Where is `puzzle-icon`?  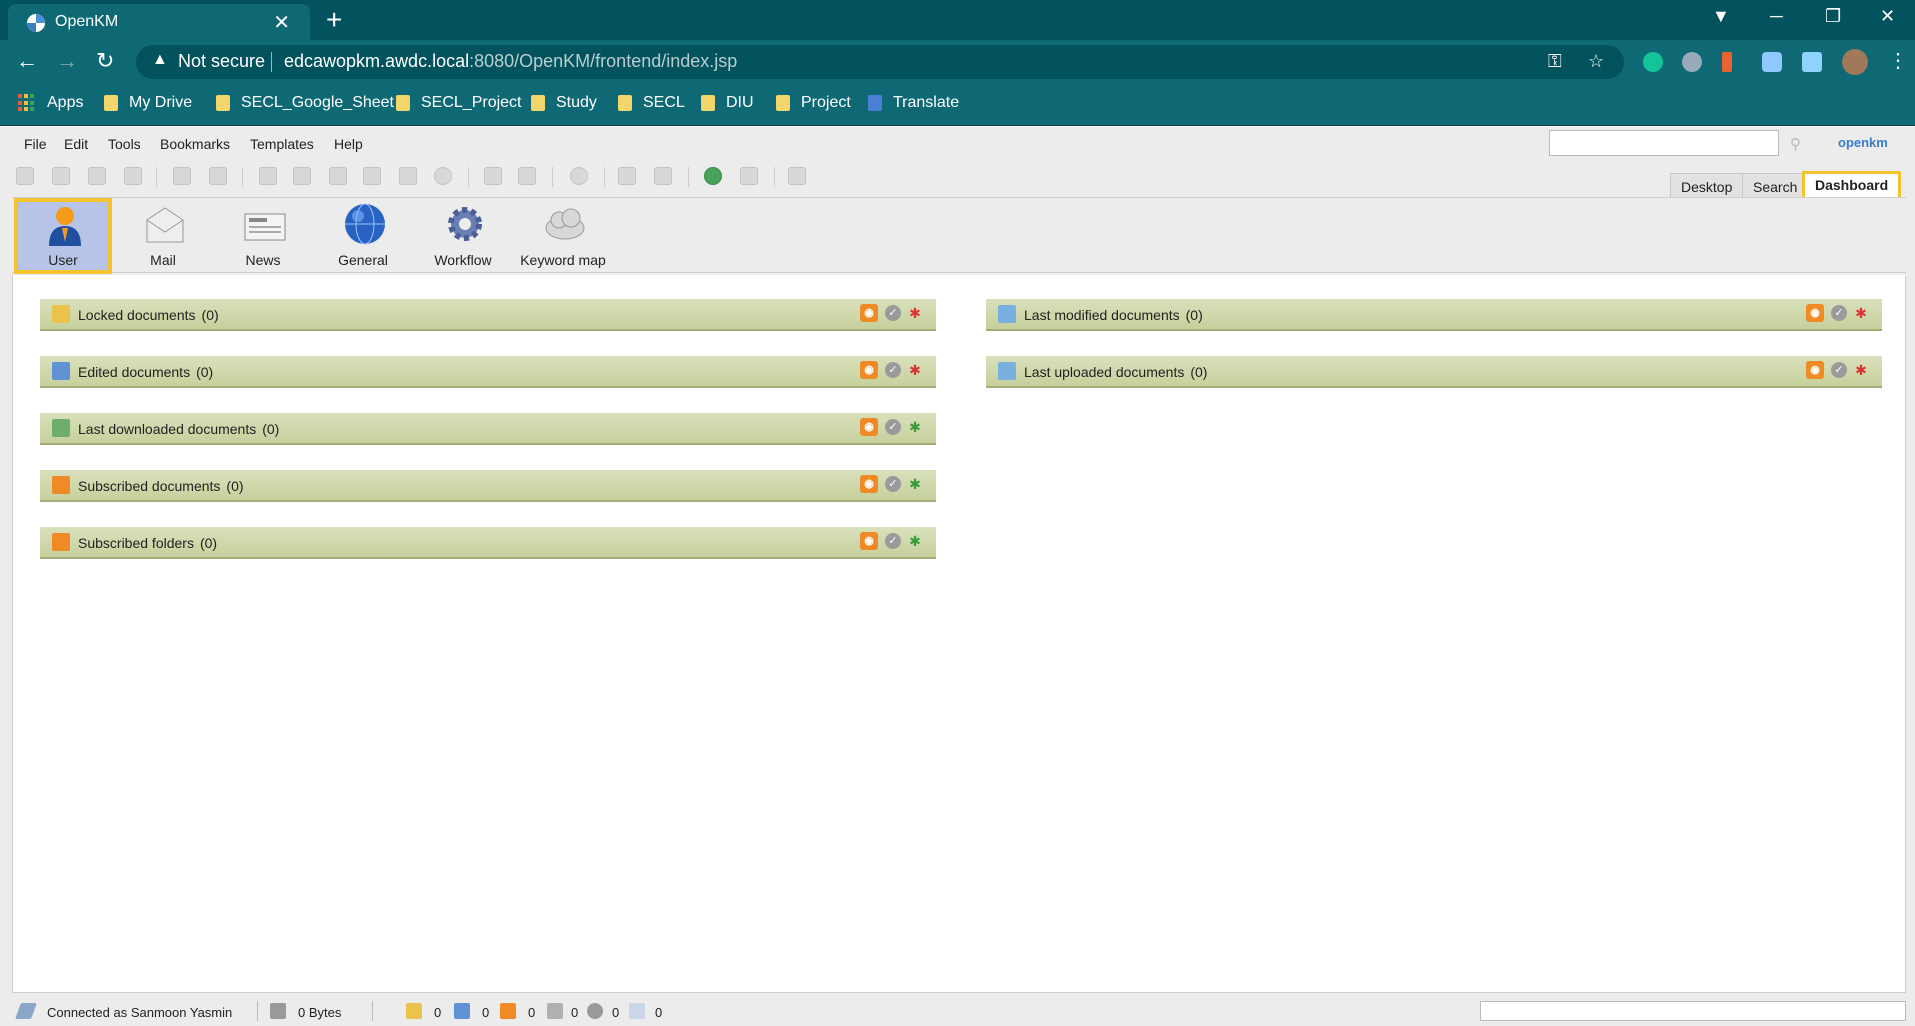 puzzle-icon is located at coordinates (1812, 62).